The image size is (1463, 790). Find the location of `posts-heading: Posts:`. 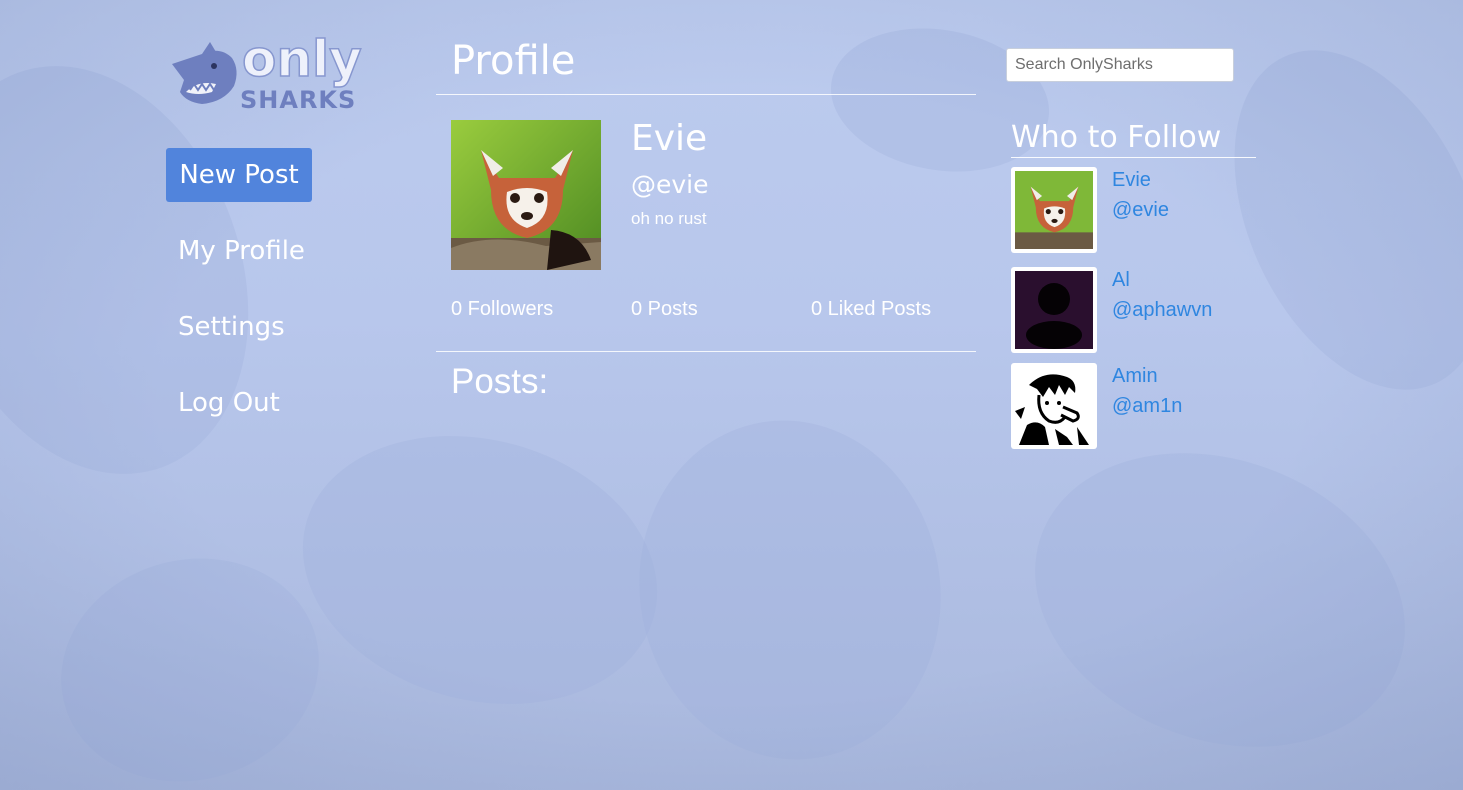

posts-heading: Posts: is located at coordinates (500, 381).